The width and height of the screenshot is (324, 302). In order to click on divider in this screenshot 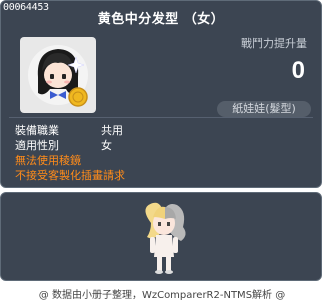, I will do `click(161, 117)`.